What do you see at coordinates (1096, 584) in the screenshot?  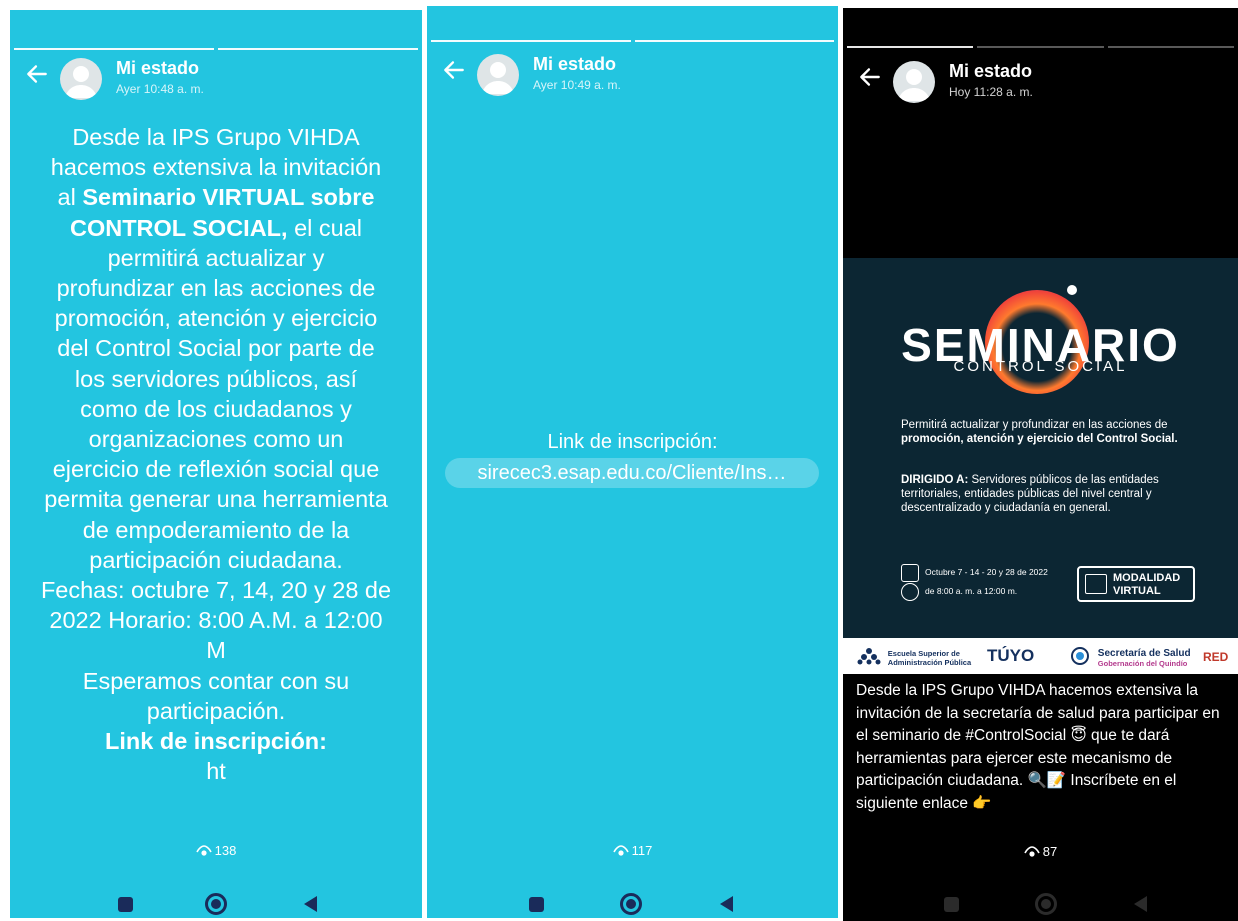 I see `laptop-icon` at bounding box center [1096, 584].